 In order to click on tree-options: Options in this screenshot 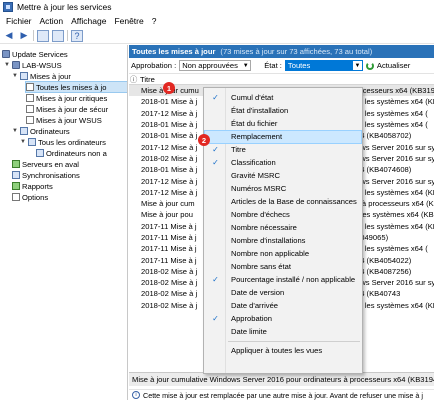, I will do `click(30, 197)`.